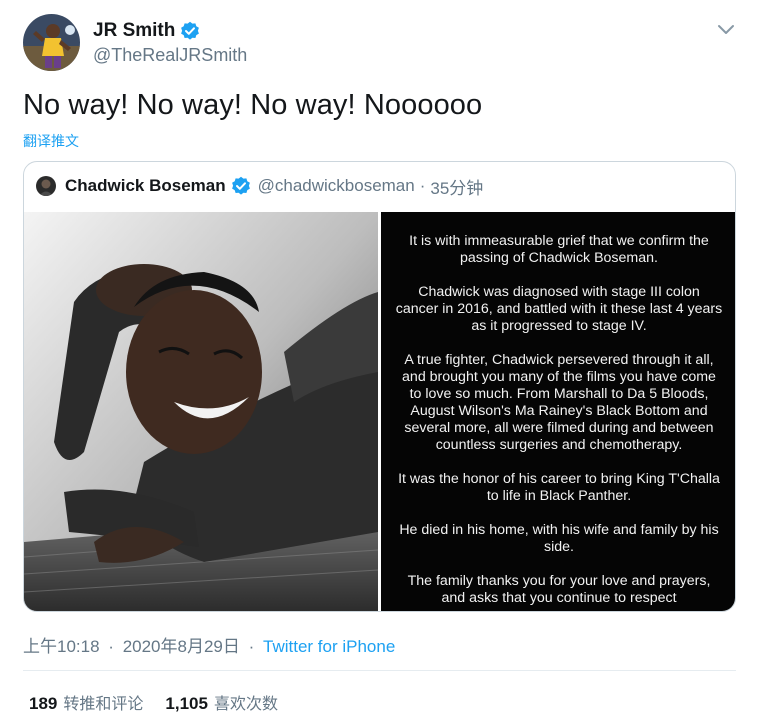 Image resolution: width=761 pixels, height=718 pixels. Describe the element at coordinates (43, 703) in the screenshot. I see `retweets-count: 189` at that location.